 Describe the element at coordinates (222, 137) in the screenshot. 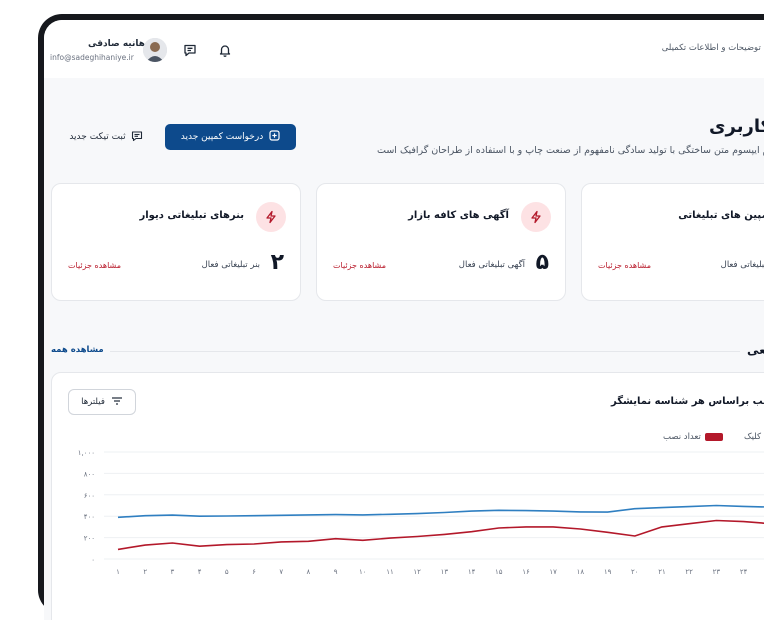

I see `new-campaign-label: درخواست کمپین جدید` at that location.